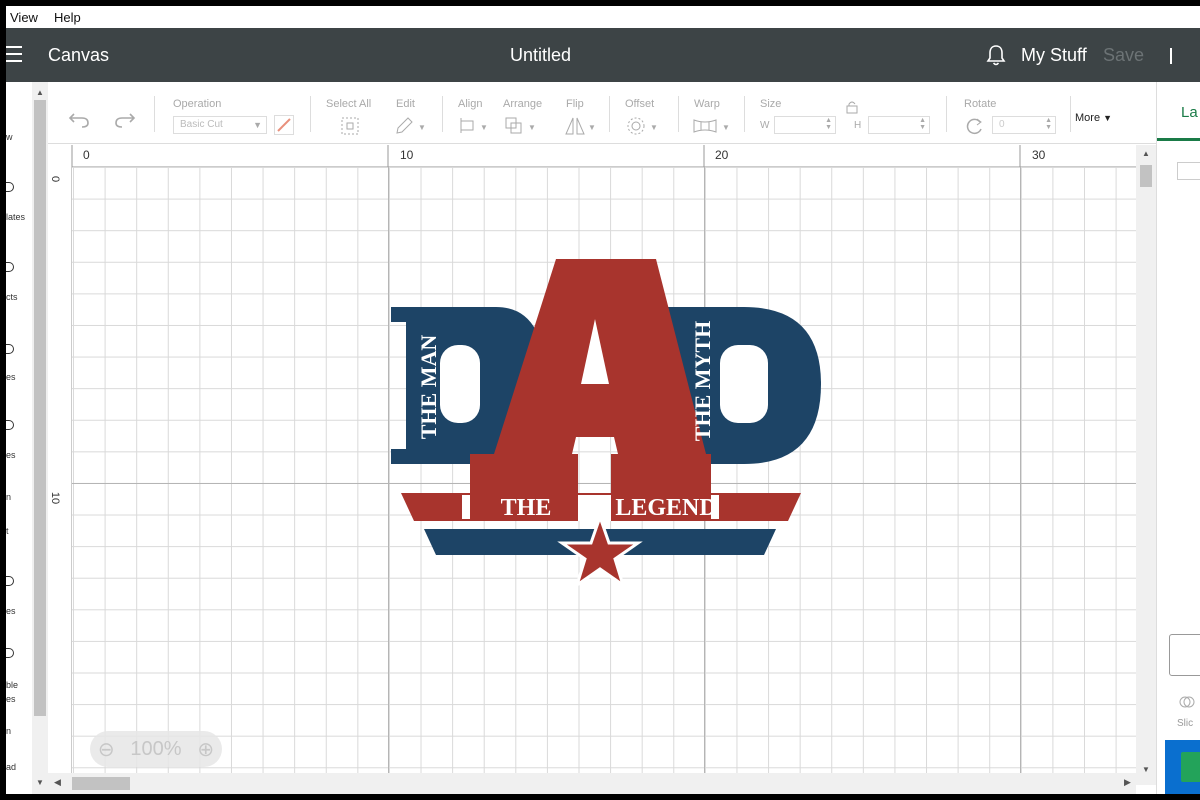 Image resolution: width=1200 pixels, height=800 pixels. I want to click on right-vertical-text: THE MYTH, so click(702, 381).